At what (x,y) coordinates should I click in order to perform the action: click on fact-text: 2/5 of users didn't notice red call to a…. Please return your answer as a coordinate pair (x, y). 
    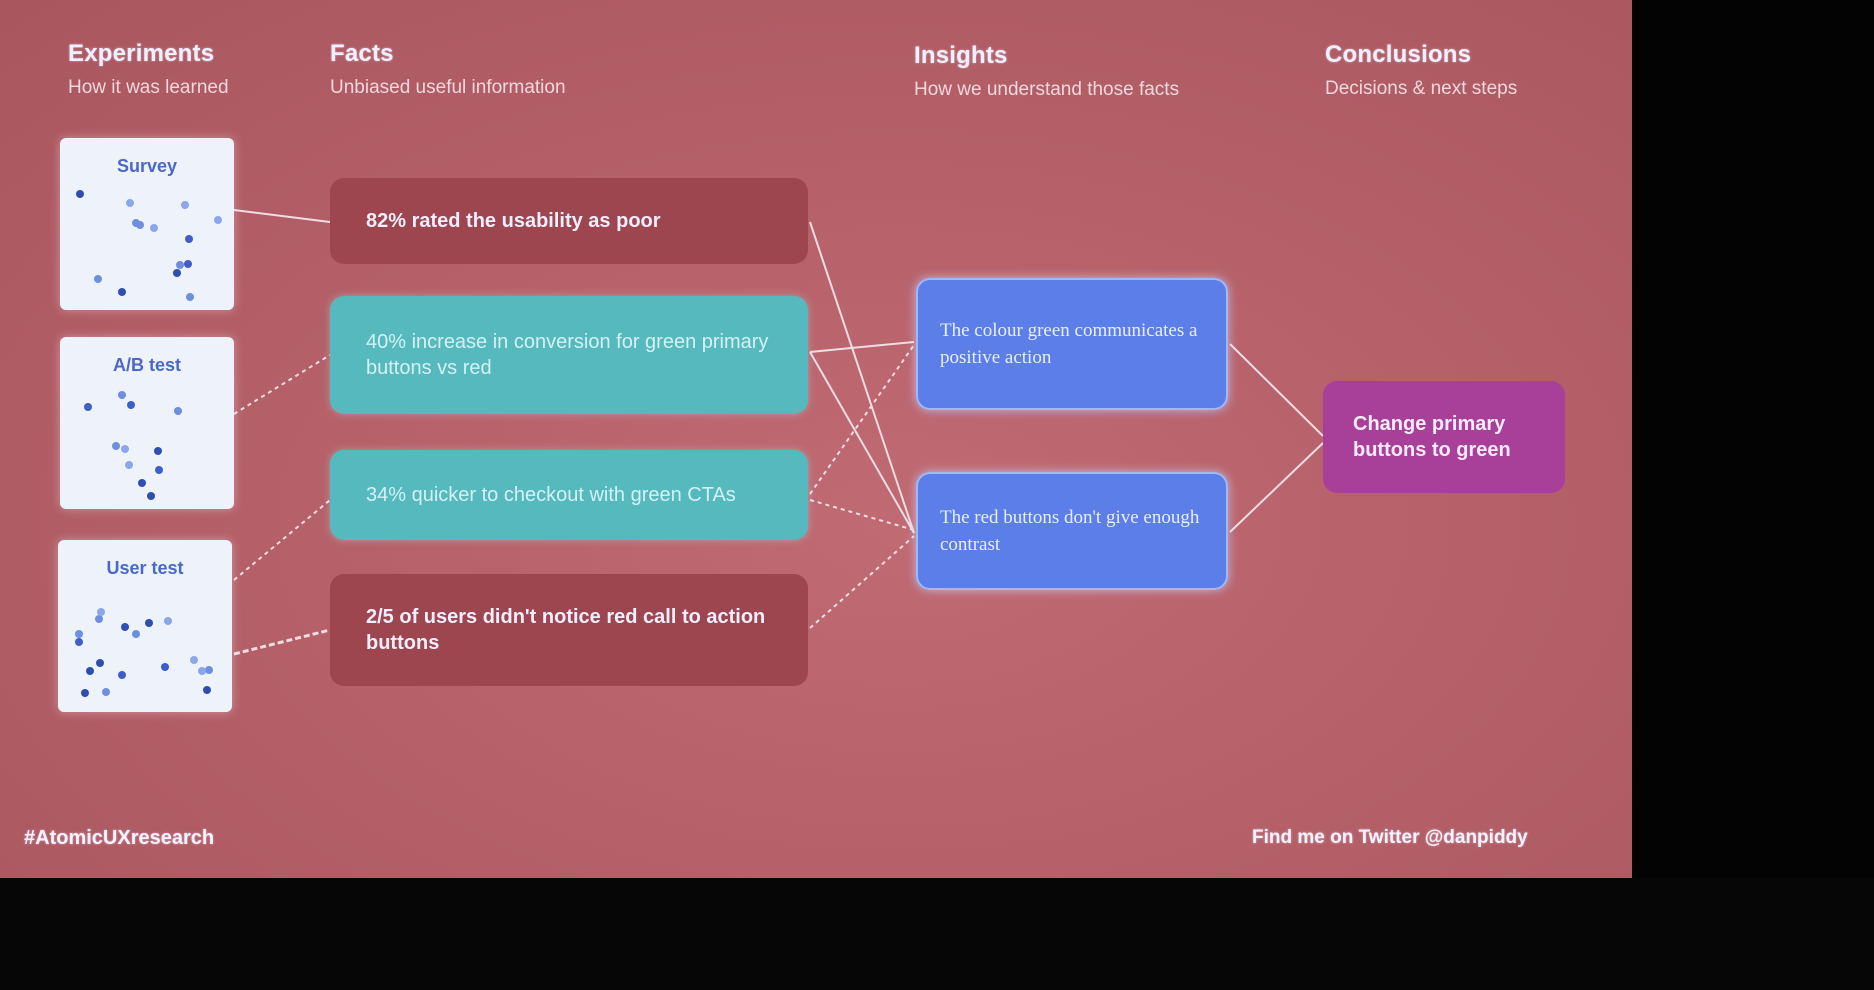
    Looking at the image, I should click on (566, 630).